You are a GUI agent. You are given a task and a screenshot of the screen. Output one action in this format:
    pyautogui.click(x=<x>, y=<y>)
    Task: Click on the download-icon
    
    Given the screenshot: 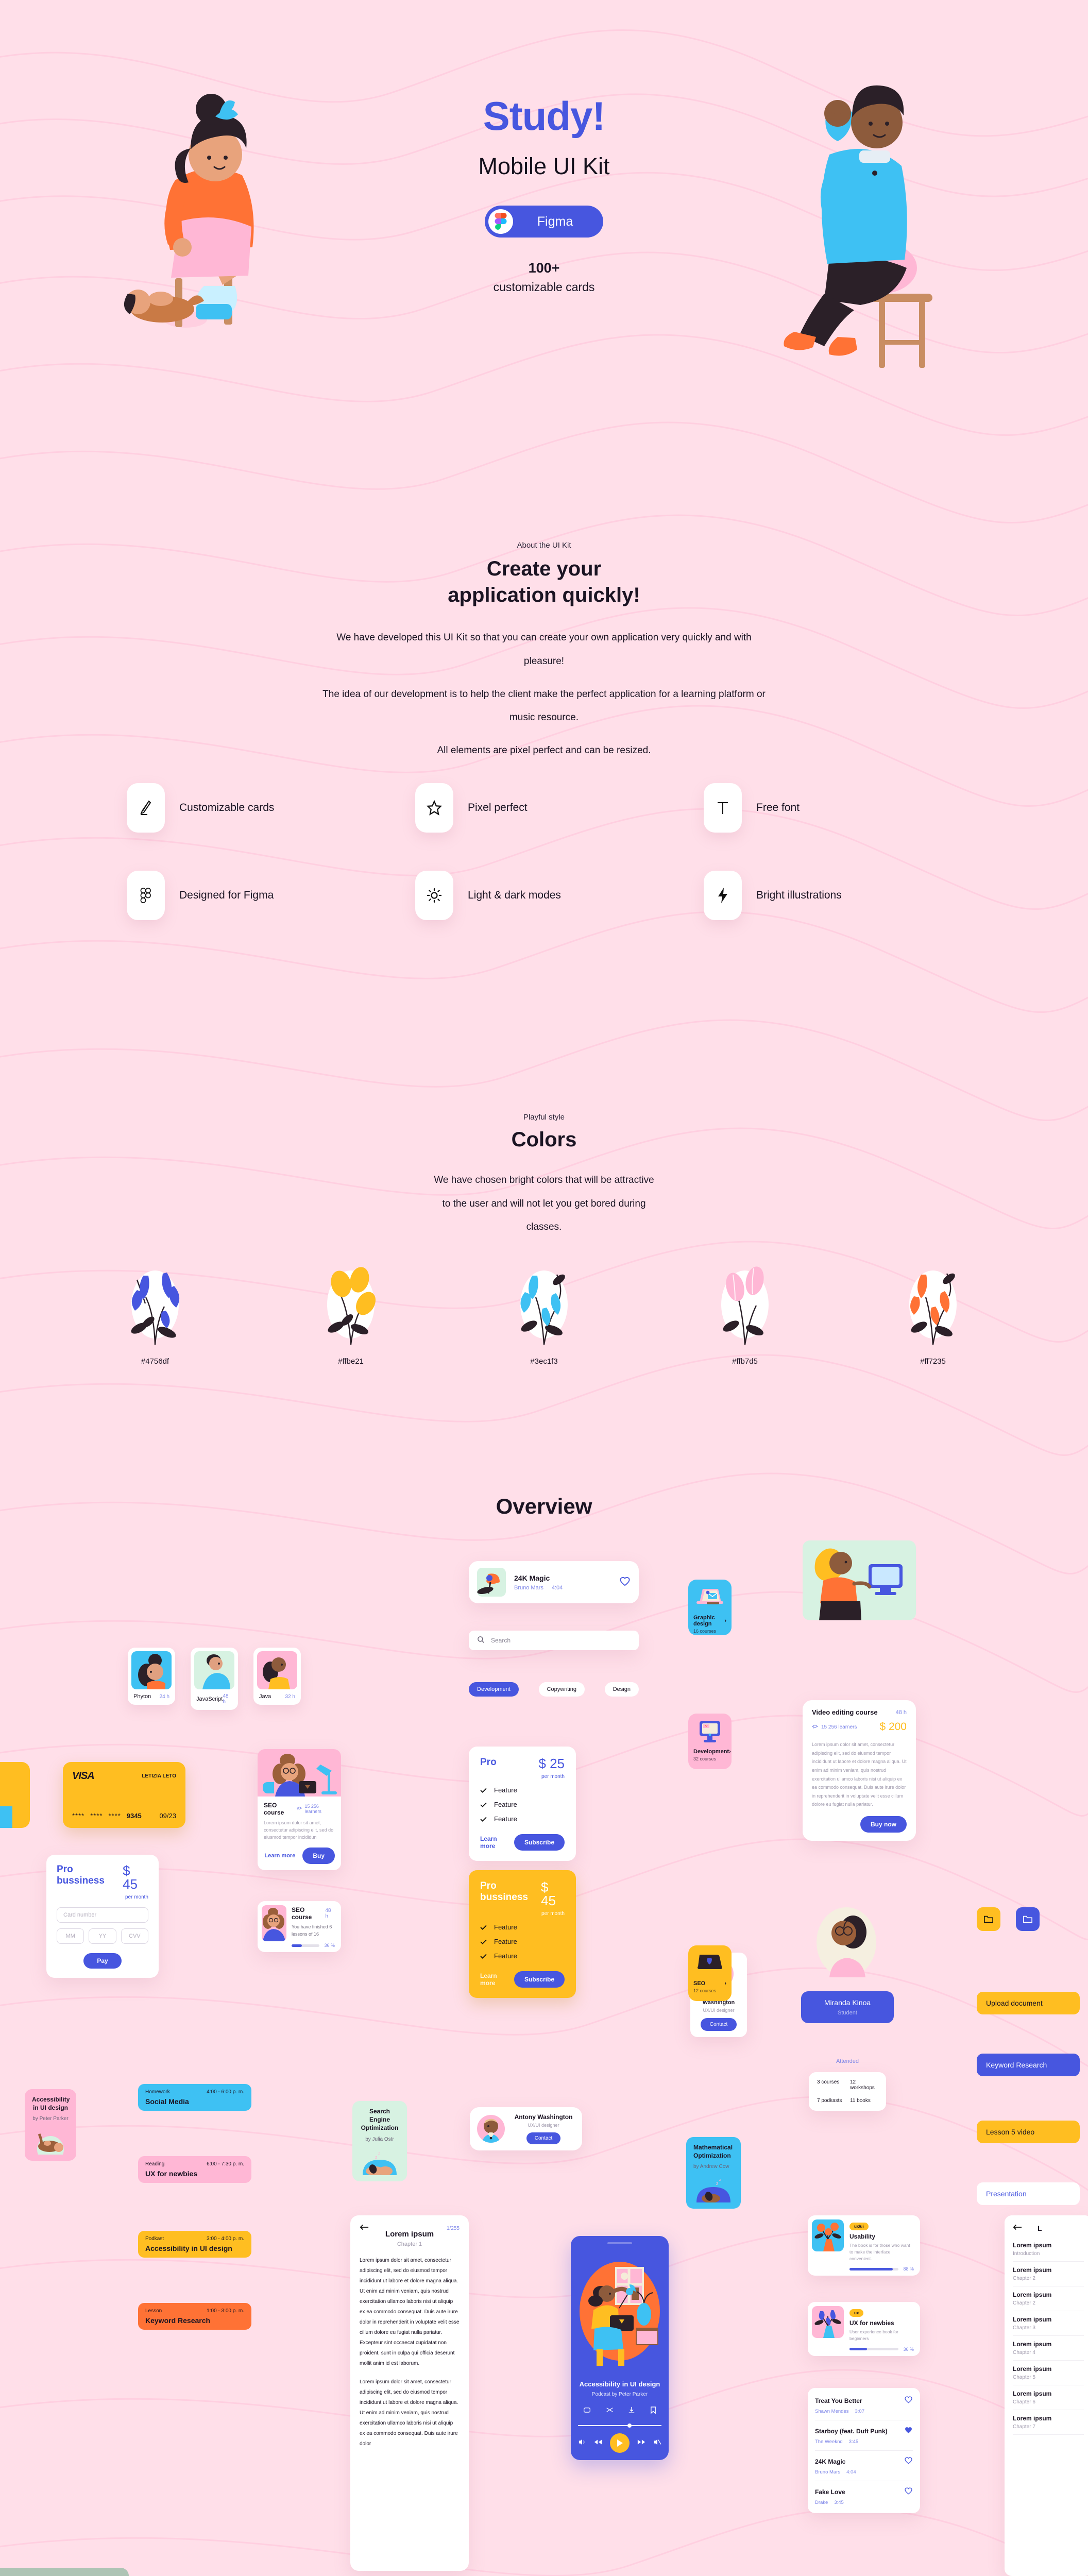 What is the action you would take?
    pyautogui.click(x=631, y=2411)
    